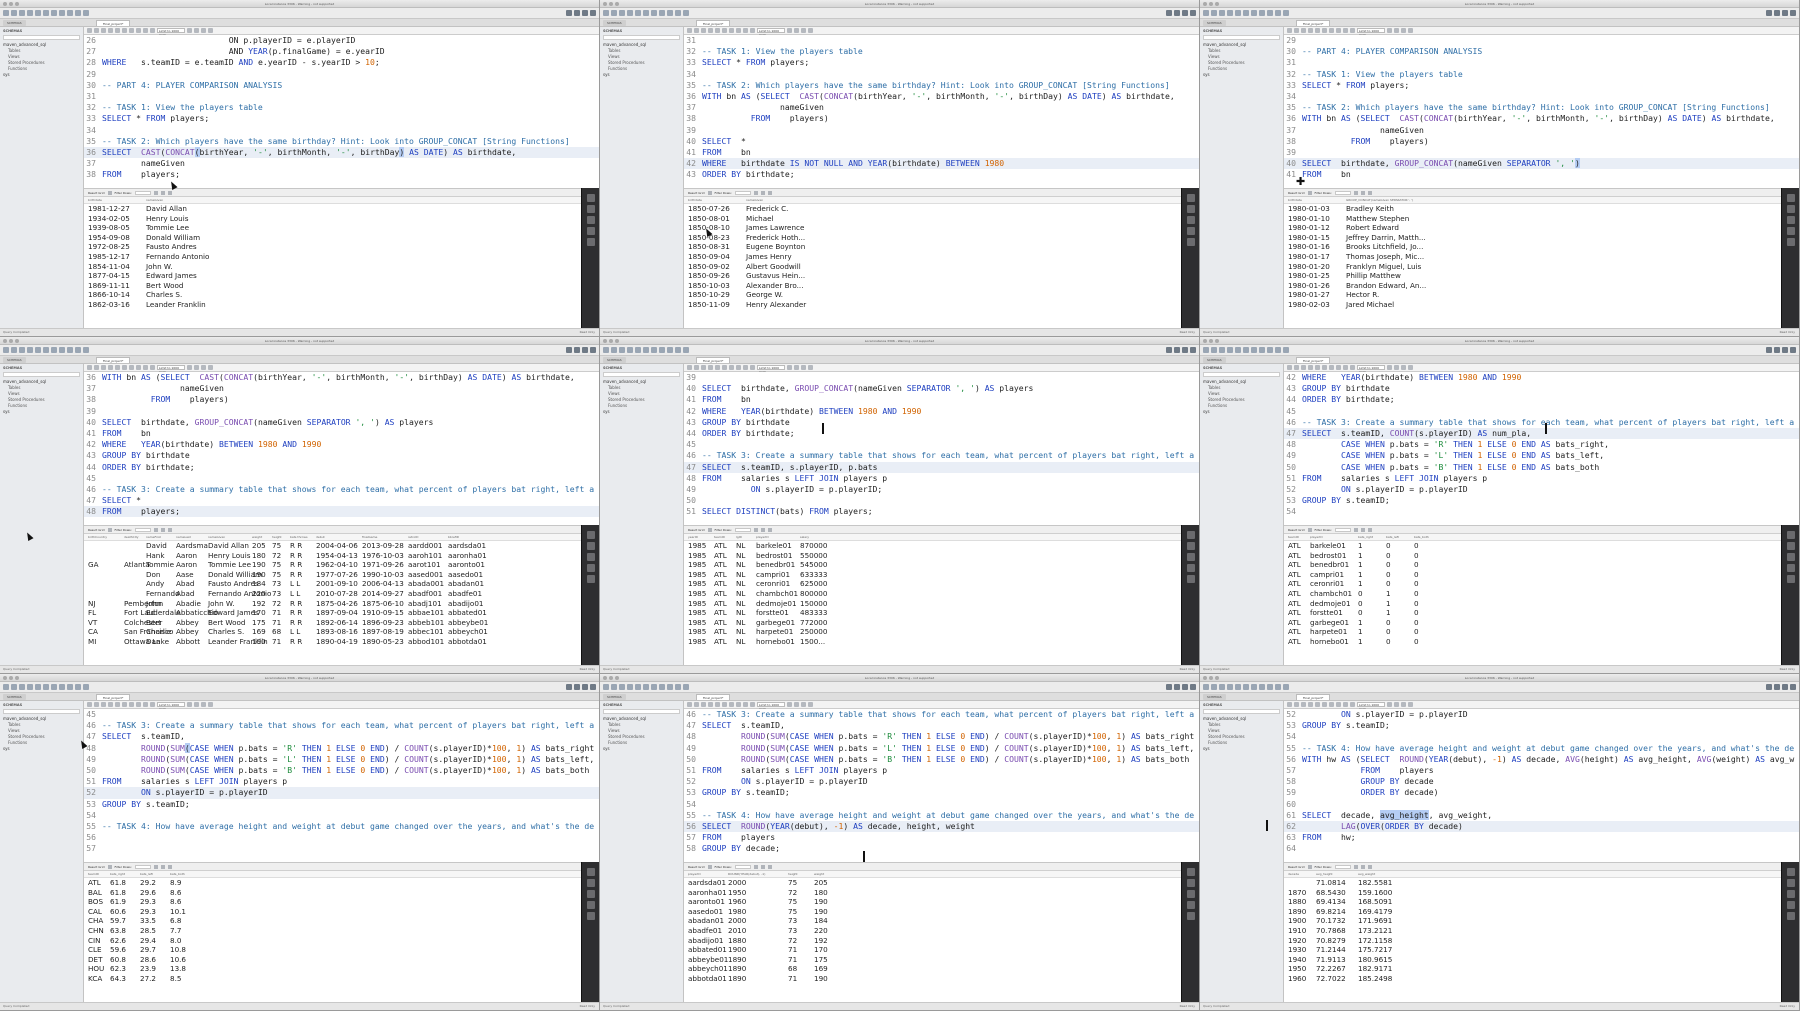 This screenshot has height=1011, width=1800. I want to click on grid-view-icon, so click(709, 192).